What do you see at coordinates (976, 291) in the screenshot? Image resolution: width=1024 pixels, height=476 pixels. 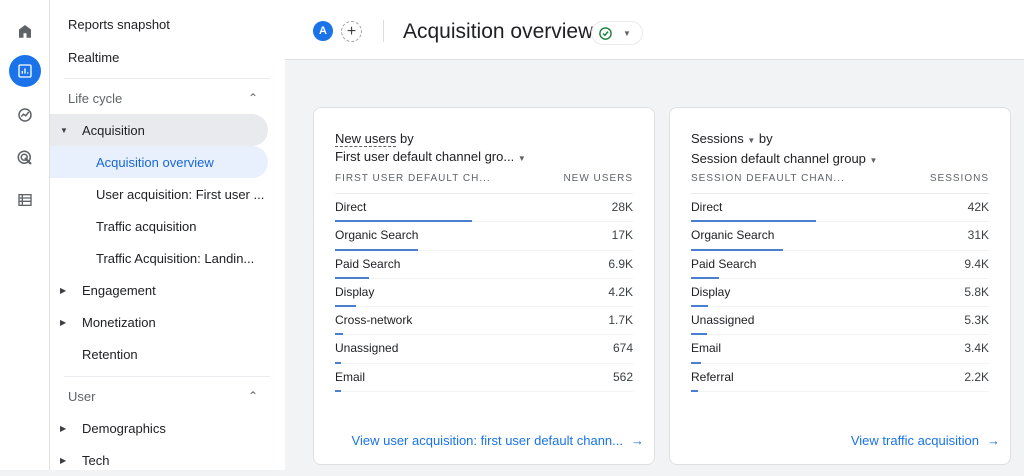 I see `row-value: 5.8K` at bounding box center [976, 291].